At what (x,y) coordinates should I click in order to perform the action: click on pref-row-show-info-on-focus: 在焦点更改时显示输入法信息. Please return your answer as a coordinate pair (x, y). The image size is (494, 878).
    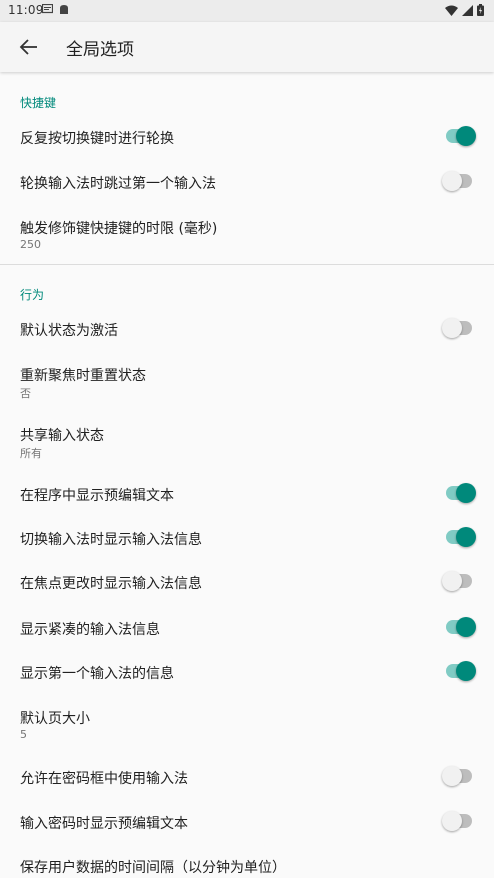
    Looking at the image, I should click on (247, 580).